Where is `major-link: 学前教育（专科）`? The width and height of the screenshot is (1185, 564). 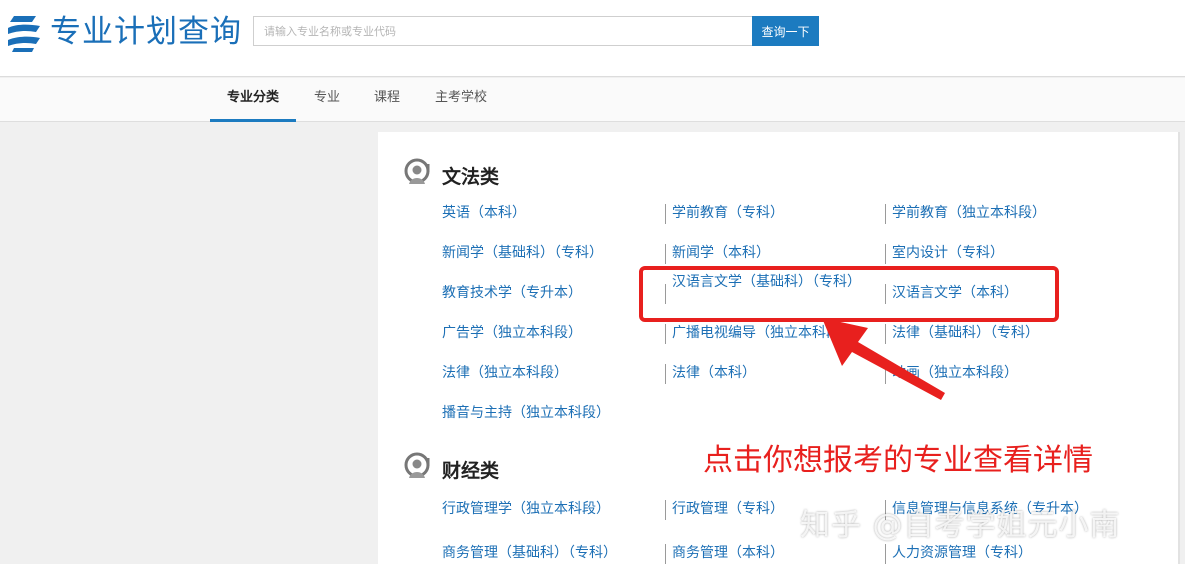 major-link: 学前教育（专科） is located at coordinates (728, 213).